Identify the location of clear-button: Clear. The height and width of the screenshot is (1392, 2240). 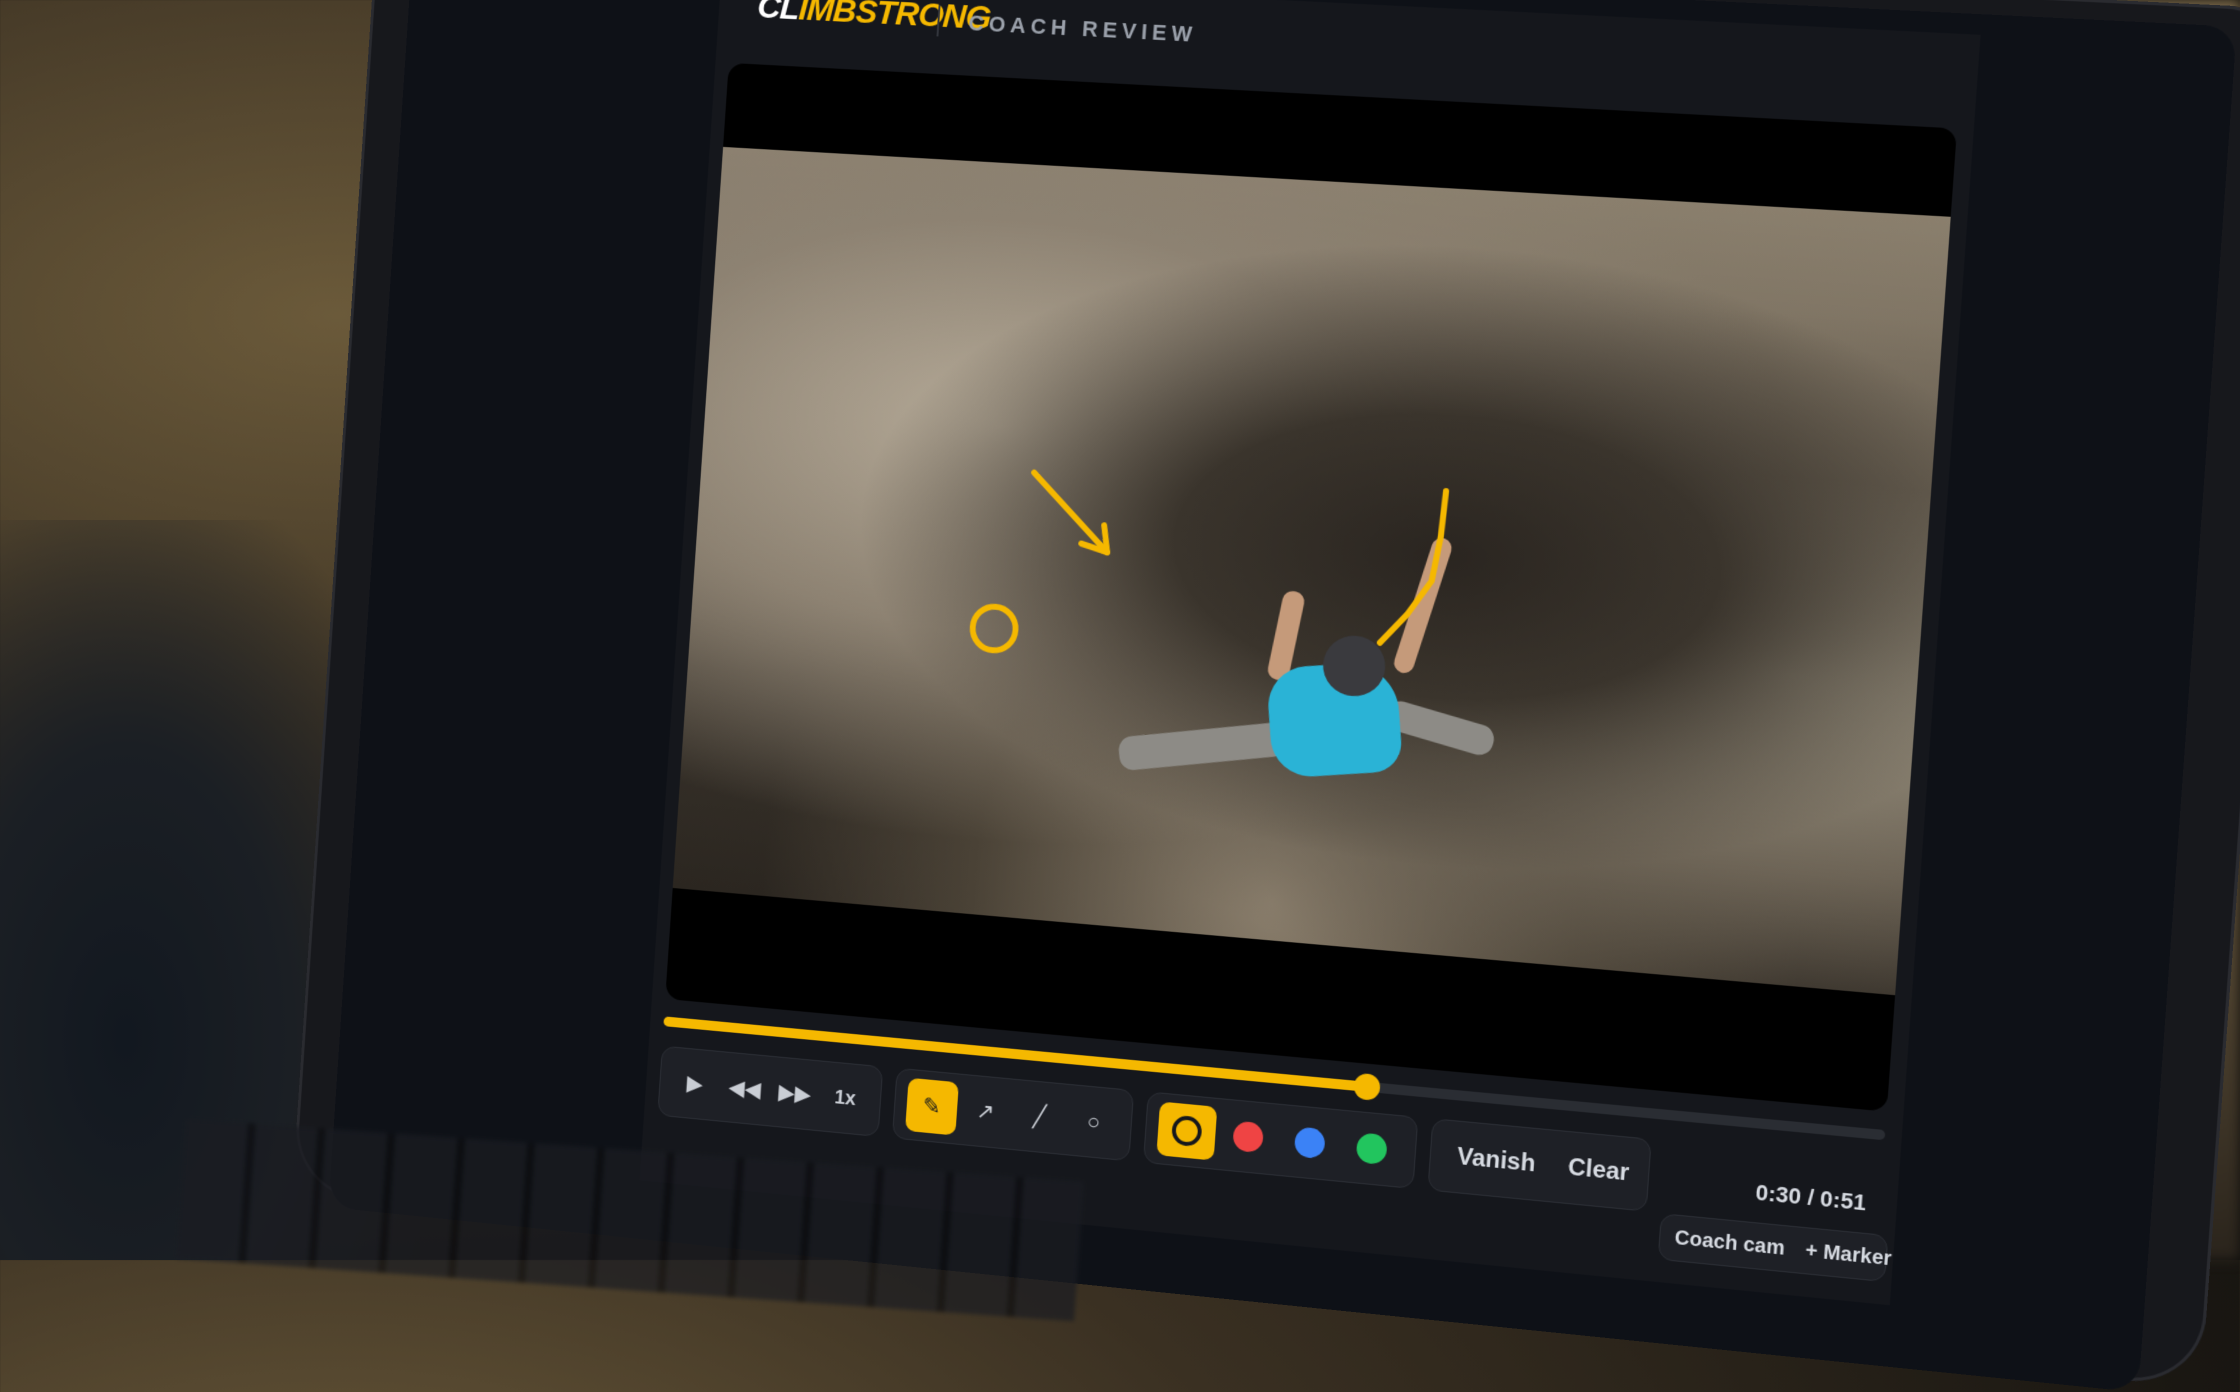
(1599, 1171).